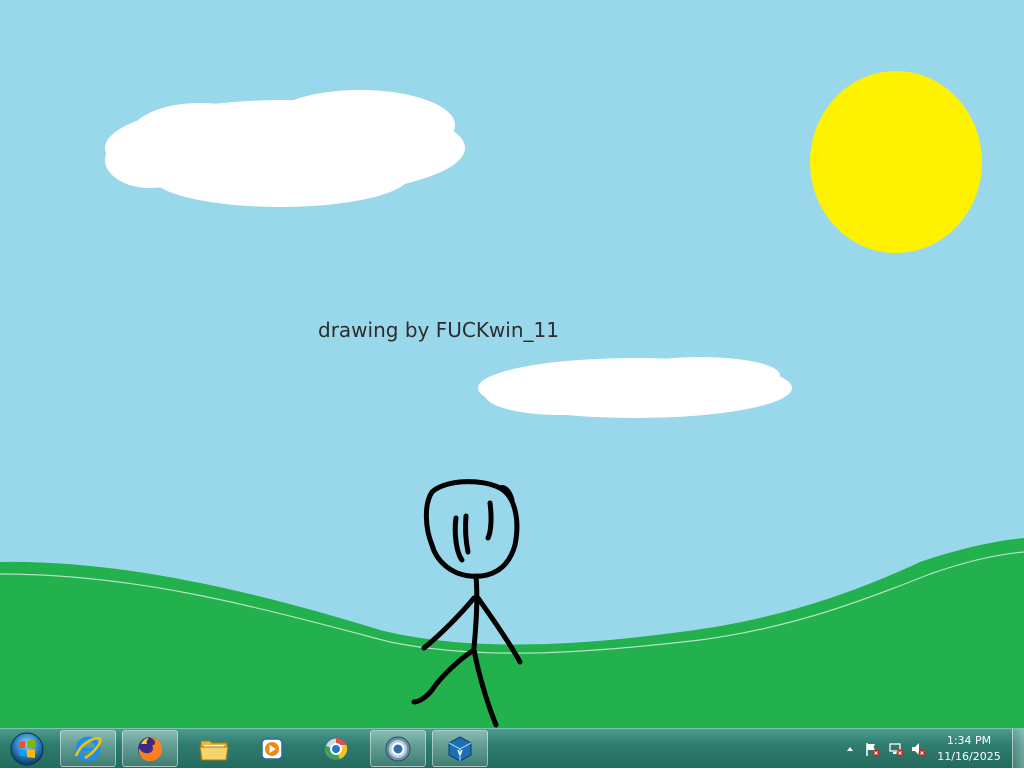  I want to click on system-tray: 1:34 PM 11/16/2025, so click(929, 749).